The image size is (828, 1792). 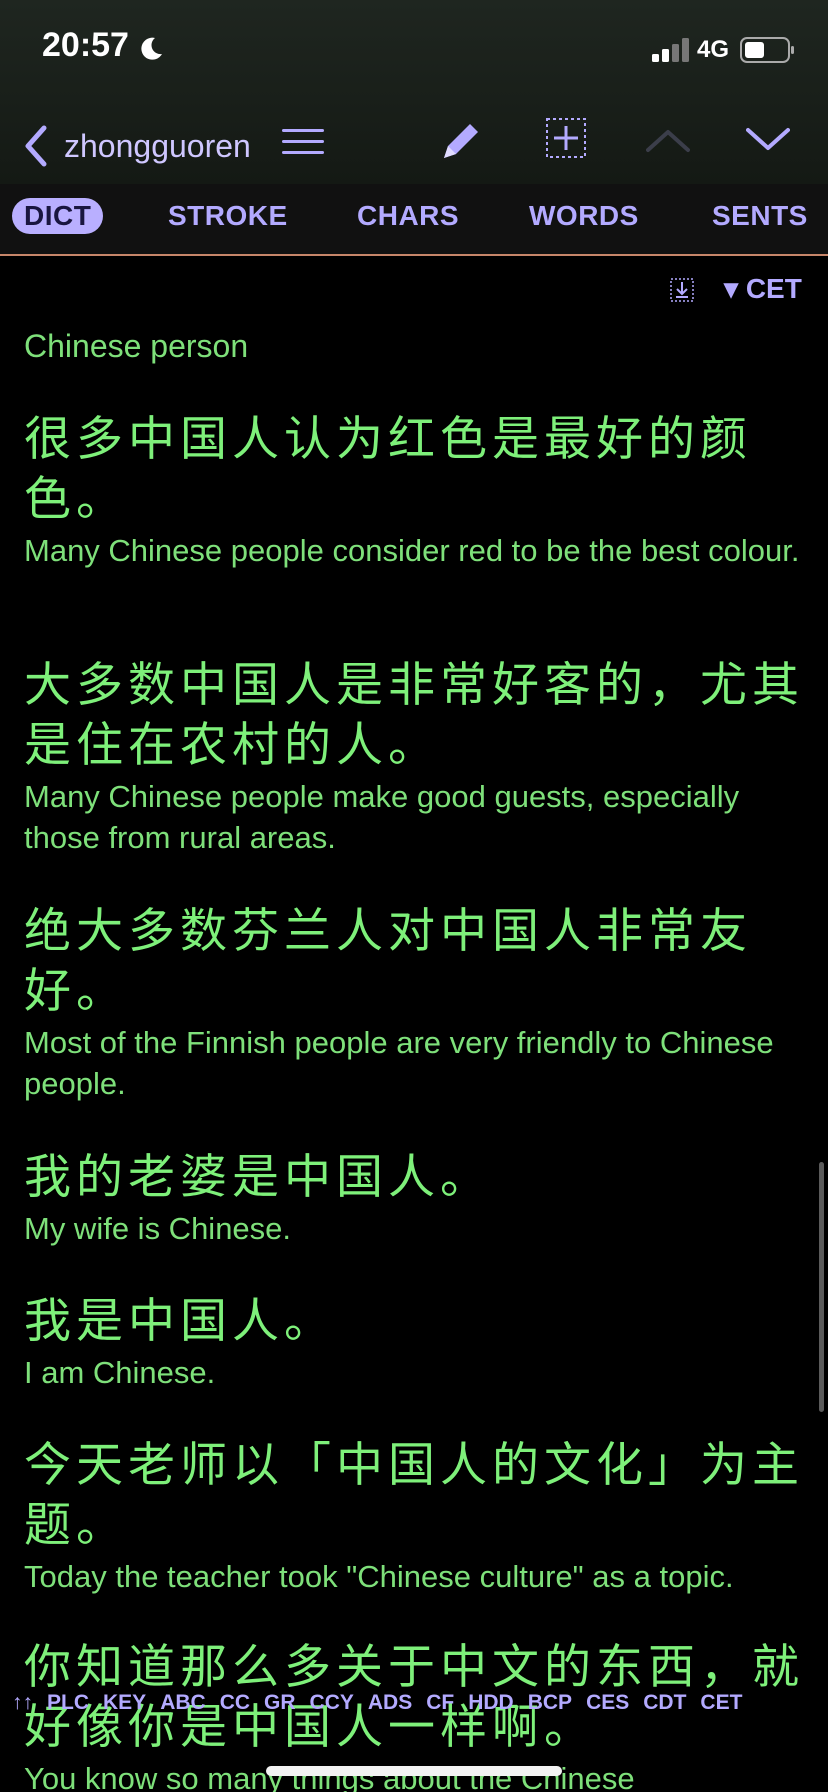 What do you see at coordinates (388, 469) in the screenshot?
I see `example-chinese: 很多中国人认为红色是最好的颜色。` at bounding box center [388, 469].